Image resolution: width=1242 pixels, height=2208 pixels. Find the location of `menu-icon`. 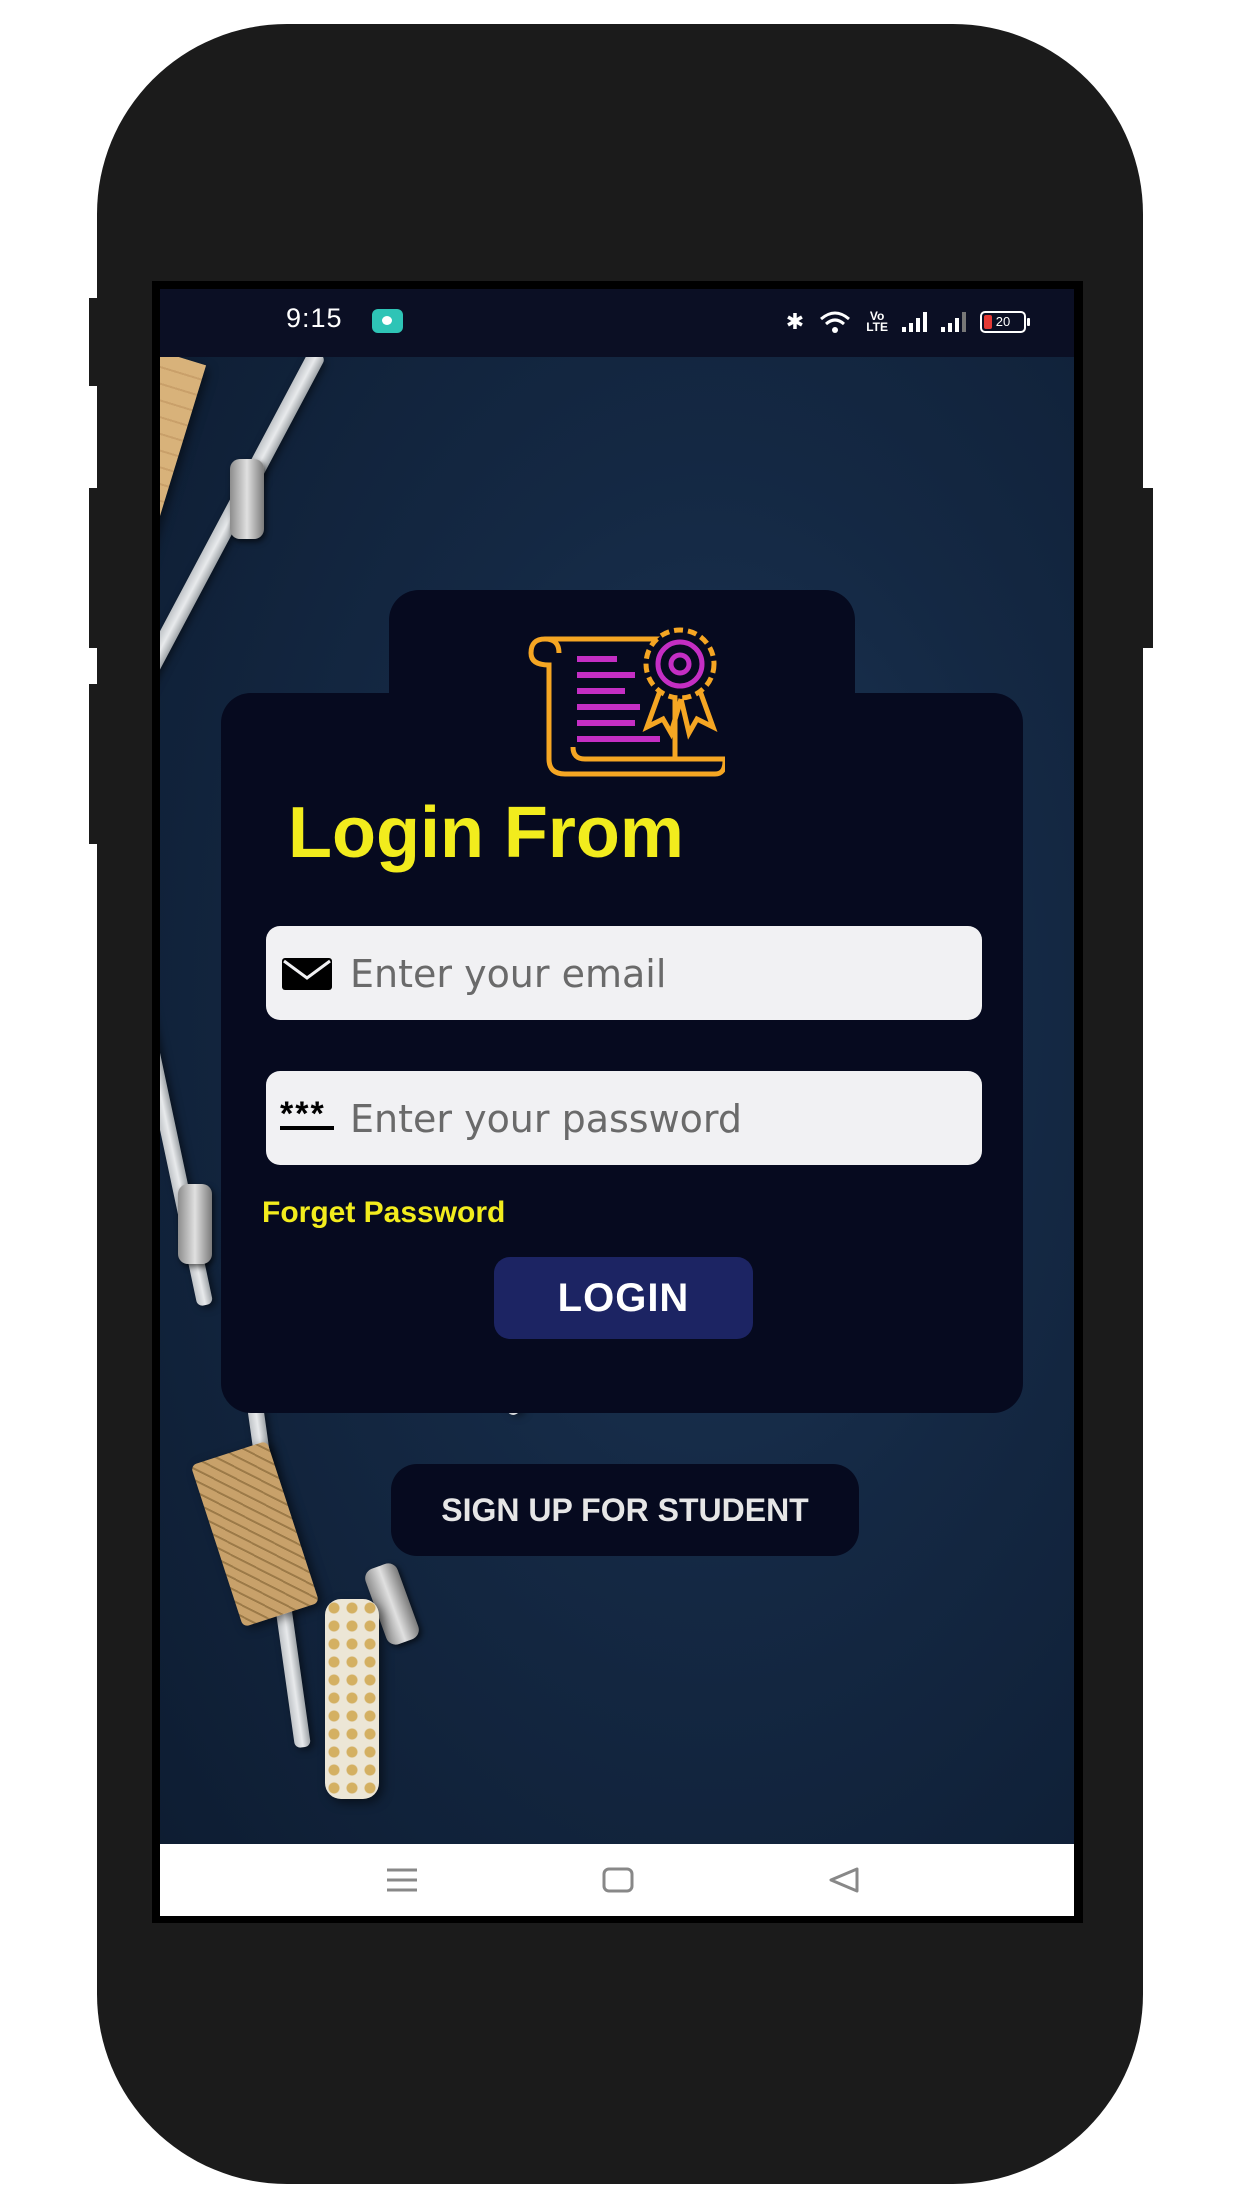

menu-icon is located at coordinates (402, 1880).